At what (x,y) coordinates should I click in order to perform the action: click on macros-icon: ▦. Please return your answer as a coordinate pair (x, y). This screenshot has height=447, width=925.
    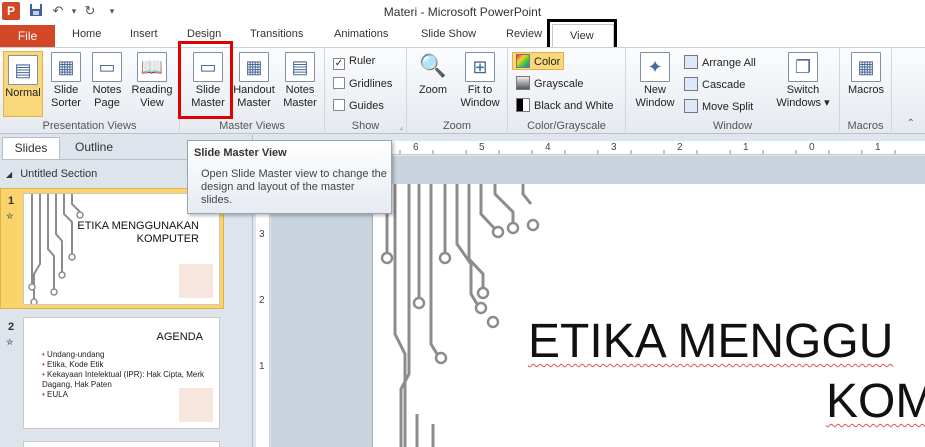
    Looking at the image, I should click on (866, 67).